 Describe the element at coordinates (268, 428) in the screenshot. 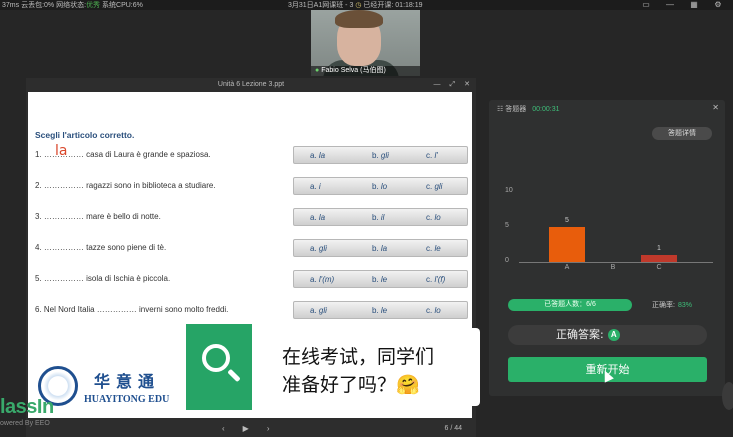

I see `next-slide-icon: ›` at that location.